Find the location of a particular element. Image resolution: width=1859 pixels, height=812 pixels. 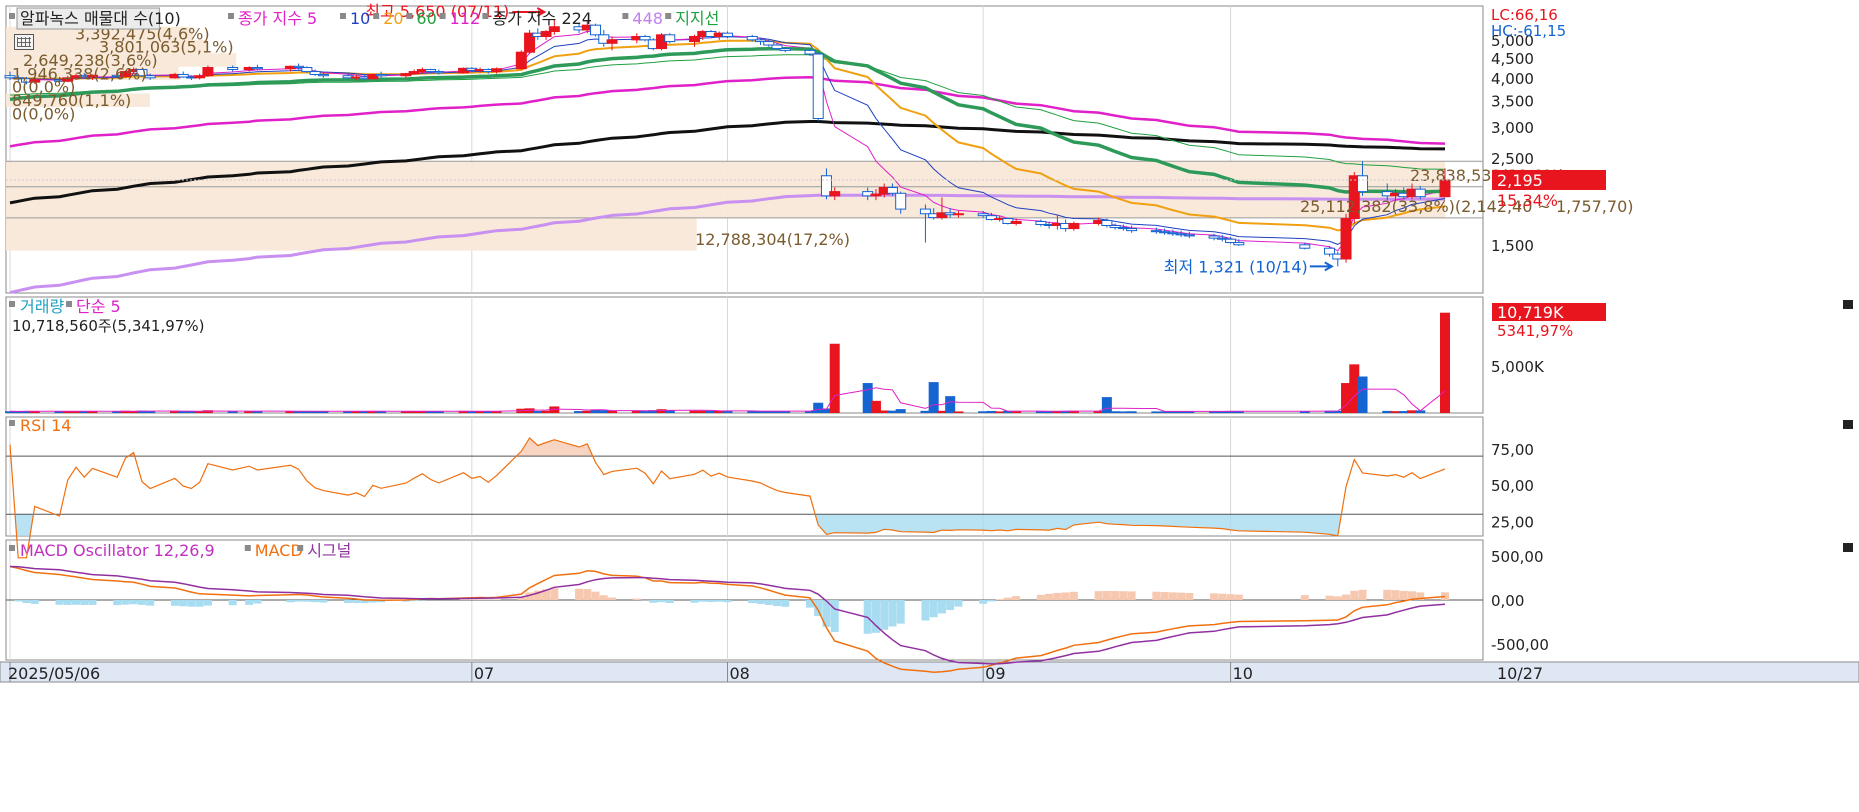

volume-legend-item: 거래량 is located at coordinates (42, 306).